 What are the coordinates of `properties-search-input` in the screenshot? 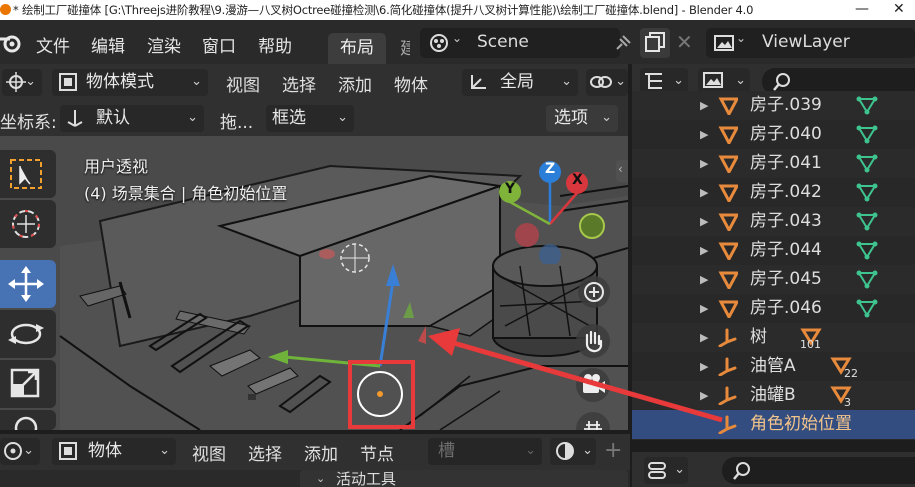 It's located at (818, 470).